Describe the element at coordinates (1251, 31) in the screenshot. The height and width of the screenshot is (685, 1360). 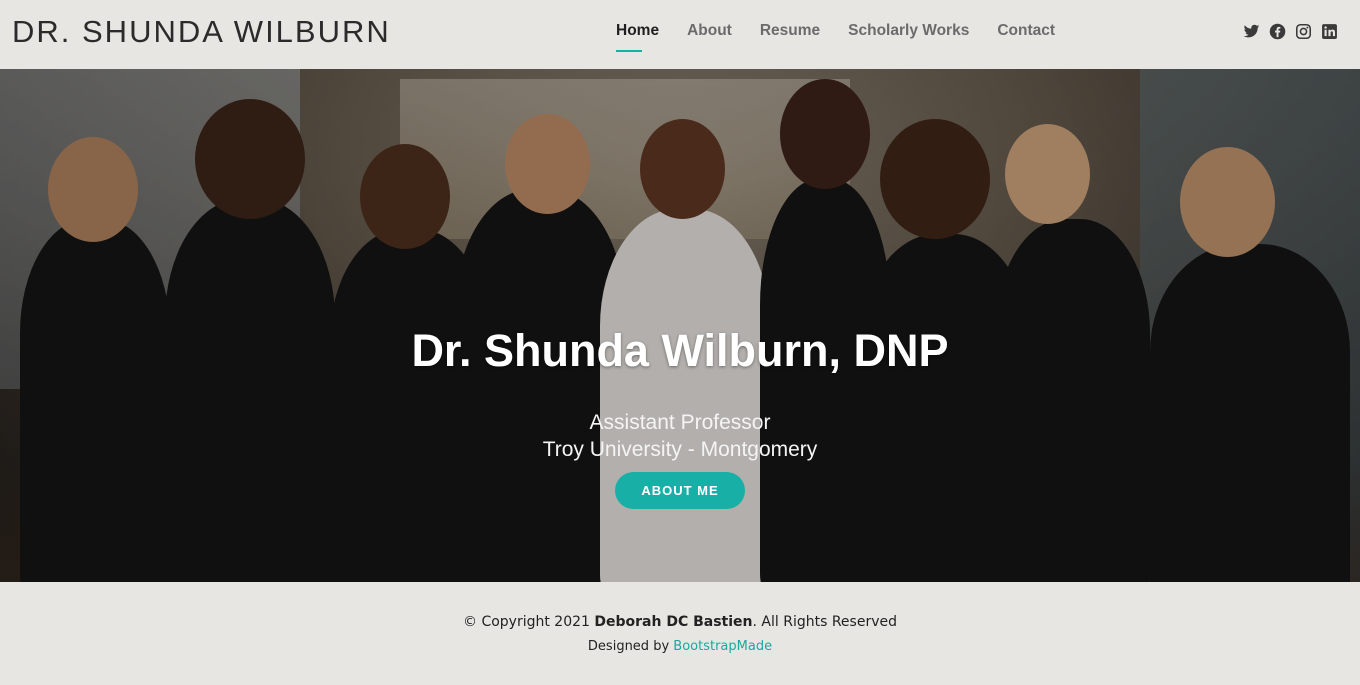
I see `twitter-icon` at that location.